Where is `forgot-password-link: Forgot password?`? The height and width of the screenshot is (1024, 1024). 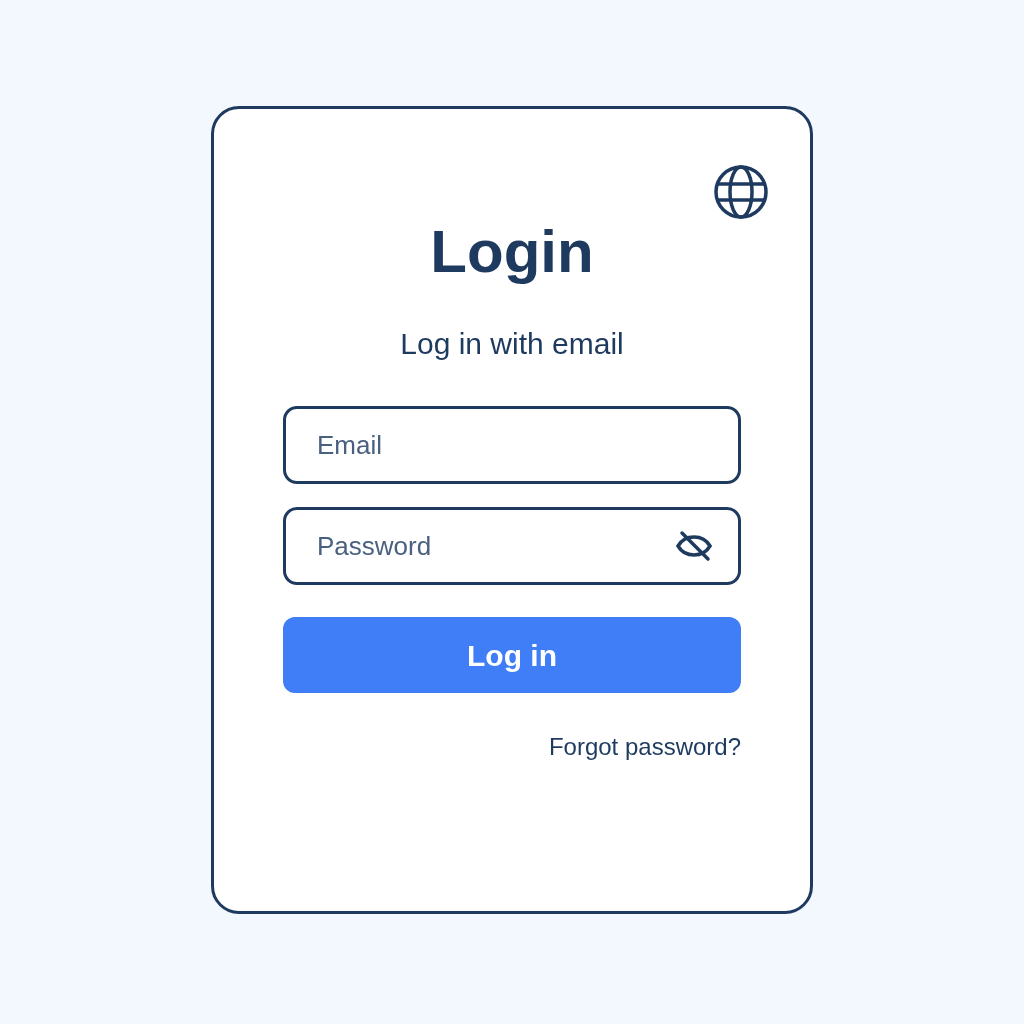 forgot-password-link: Forgot password? is located at coordinates (644, 747).